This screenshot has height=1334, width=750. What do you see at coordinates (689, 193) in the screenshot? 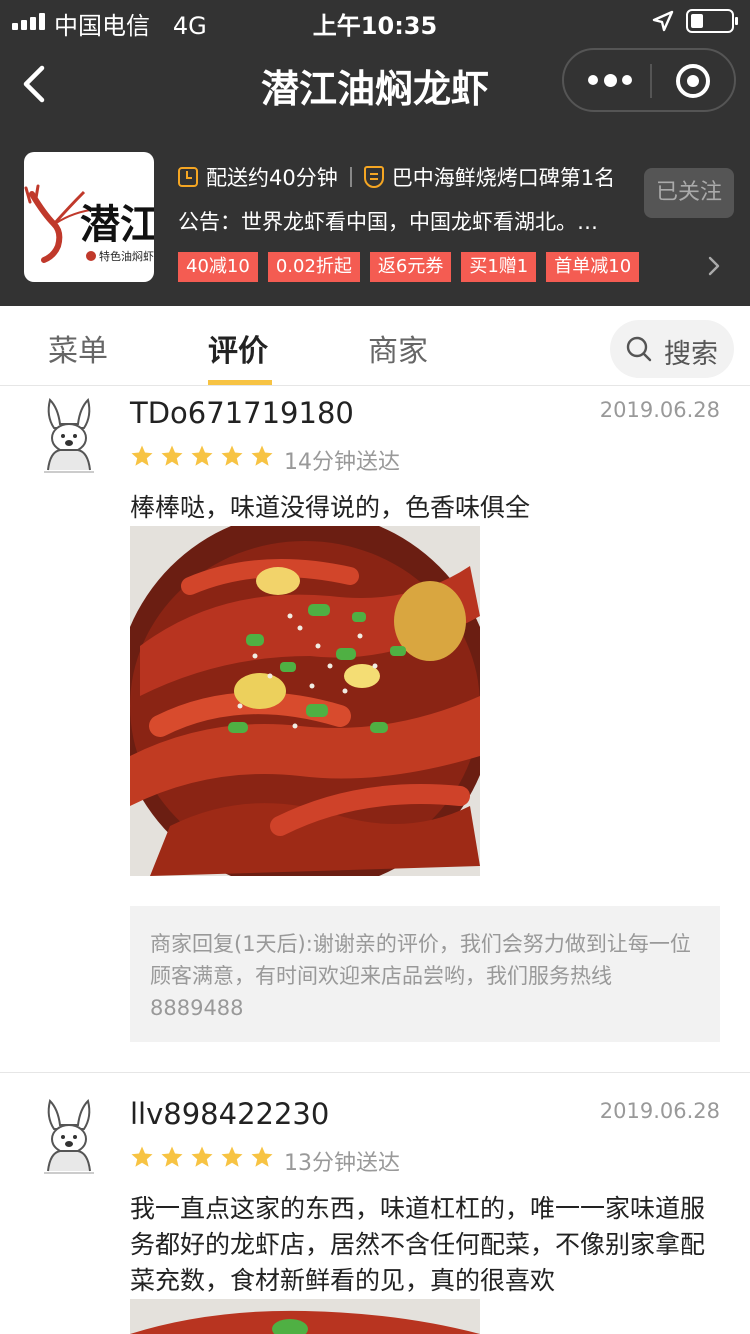
I see `follow-button: 已关注` at bounding box center [689, 193].